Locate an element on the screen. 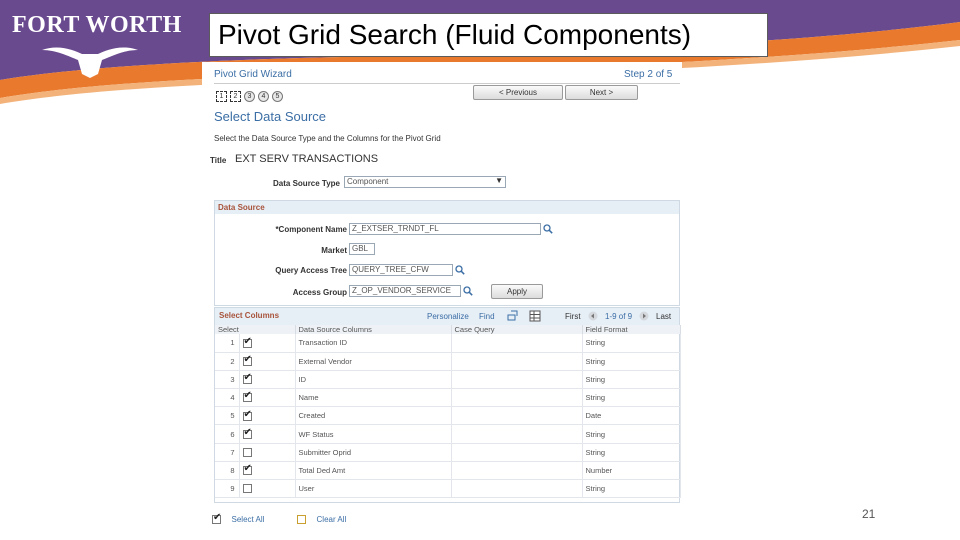  market-label: Market is located at coordinates (334, 250).